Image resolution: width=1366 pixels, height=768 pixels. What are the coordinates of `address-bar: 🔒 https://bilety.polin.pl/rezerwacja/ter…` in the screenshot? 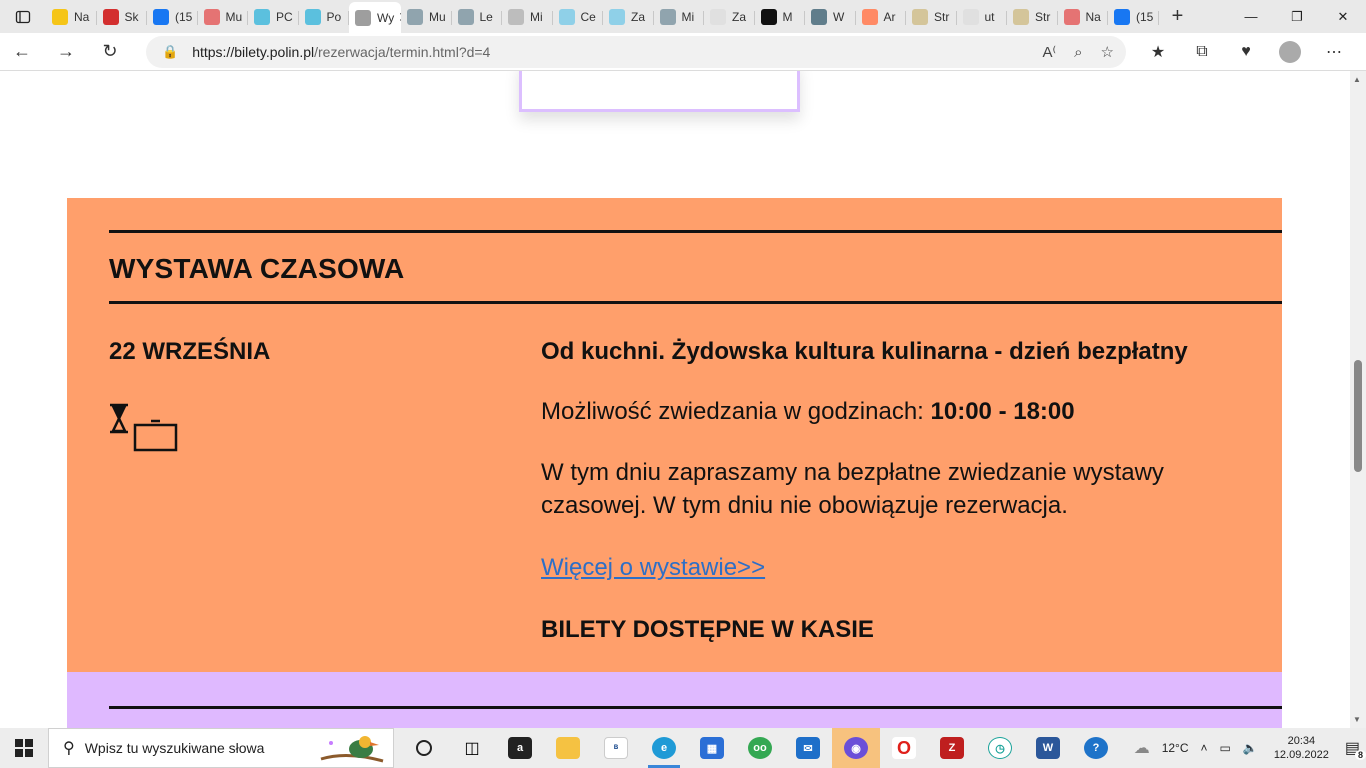 It's located at (636, 52).